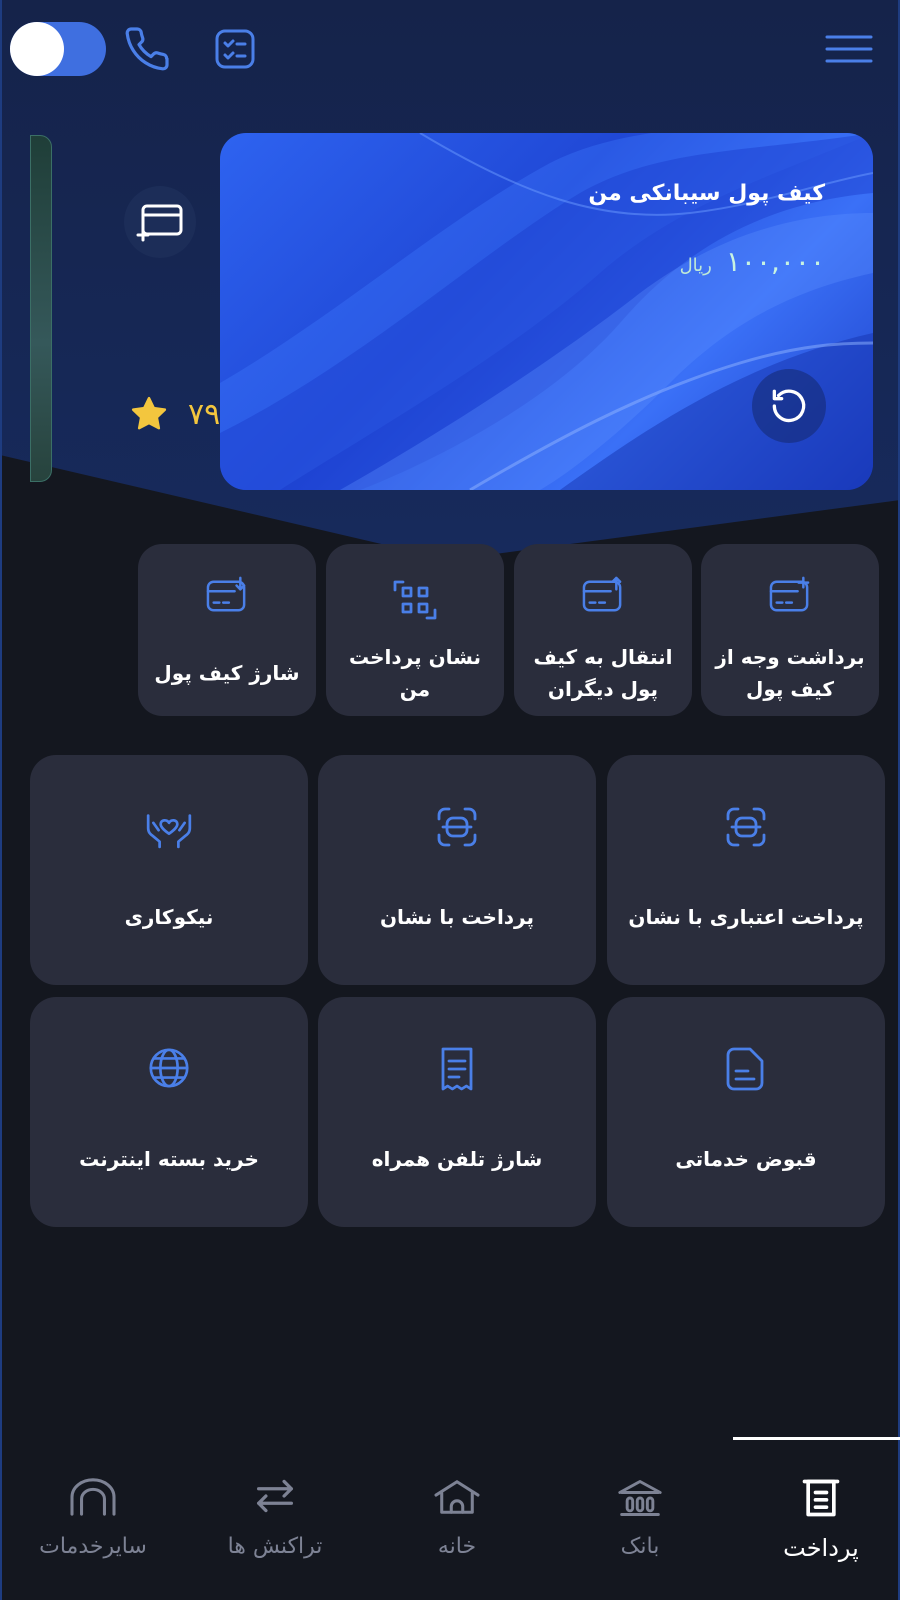 The image size is (900, 1600). I want to click on nav-label: بانک, so click(640, 1546).